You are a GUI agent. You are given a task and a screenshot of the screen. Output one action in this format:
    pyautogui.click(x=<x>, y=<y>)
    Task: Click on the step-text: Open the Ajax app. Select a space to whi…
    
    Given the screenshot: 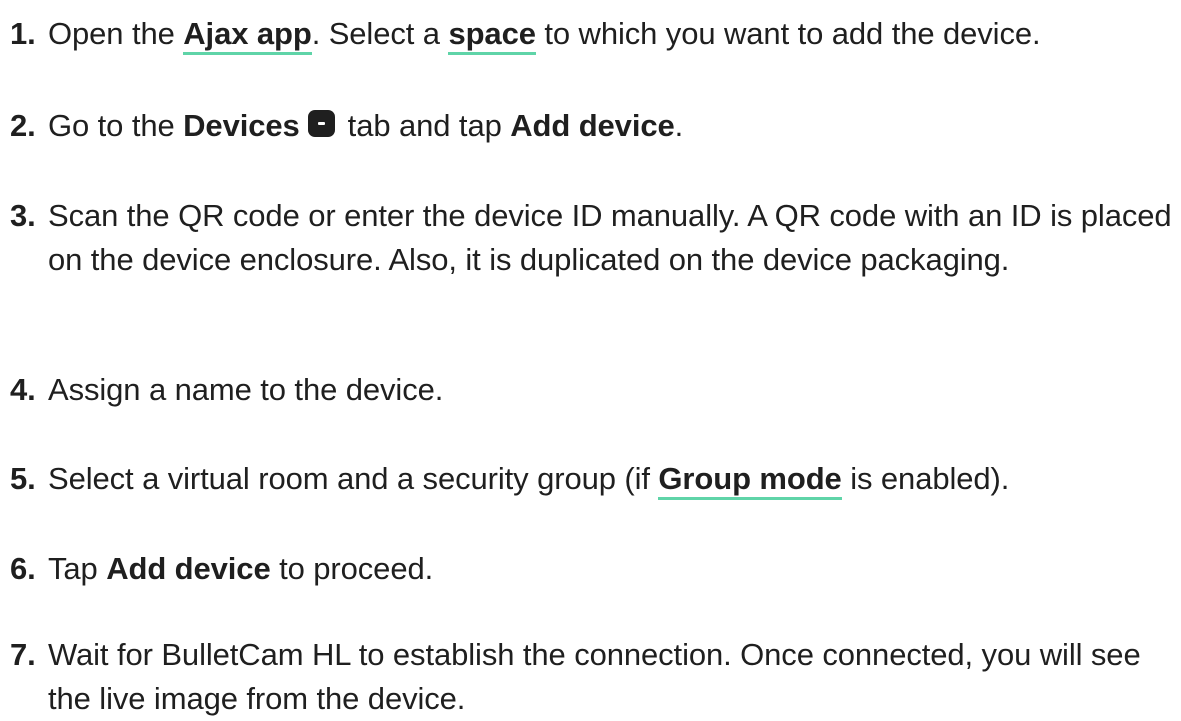 What is the action you would take?
    pyautogui.click(x=592, y=34)
    